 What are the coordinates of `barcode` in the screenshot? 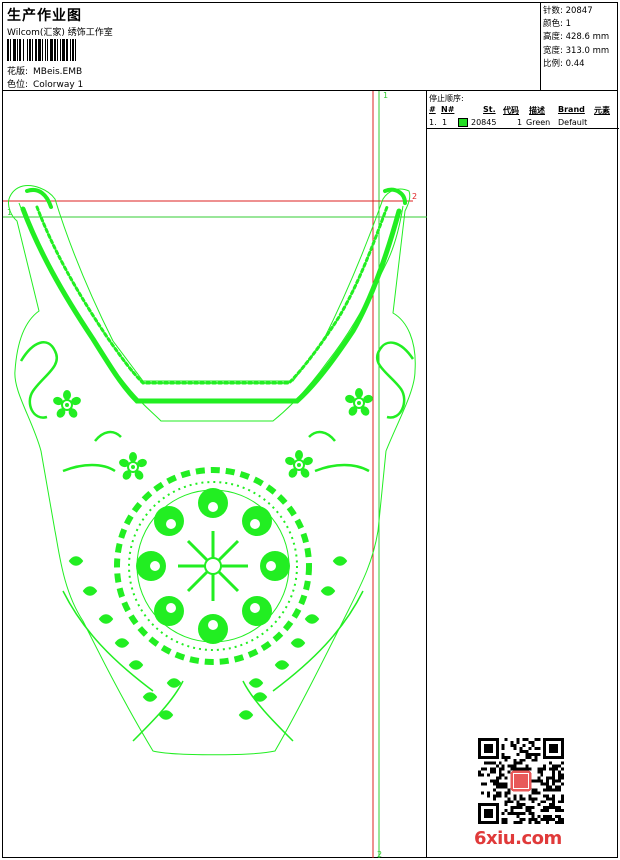 It's located at (63, 50).